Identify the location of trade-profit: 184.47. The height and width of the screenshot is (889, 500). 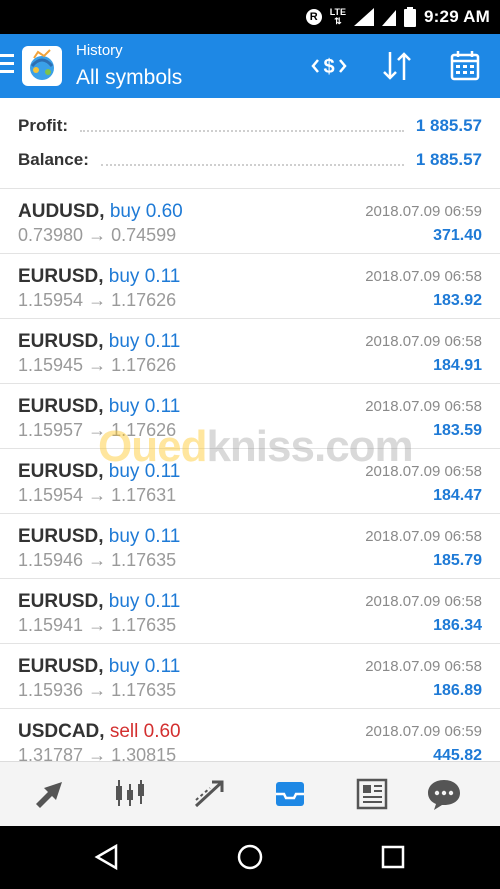
(457, 495).